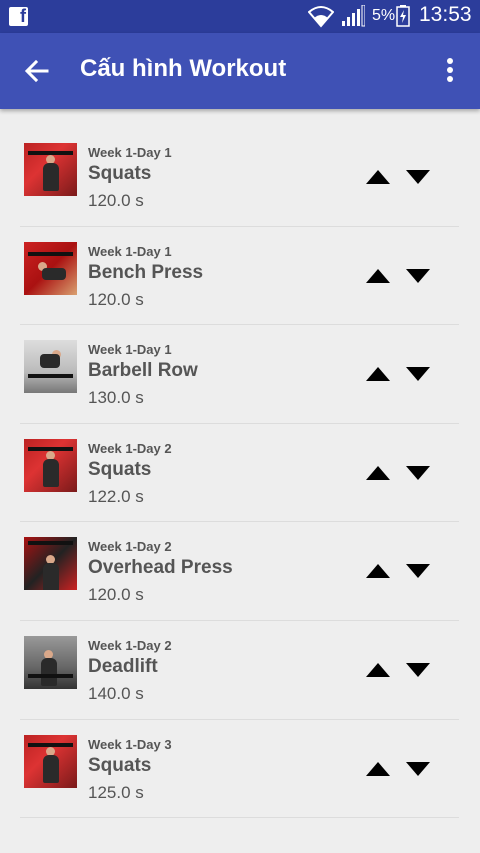 This screenshot has height=853, width=480. What do you see at coordinates (239, 769) in the screenshot?
I see `list-item: Week 1-Day 3 Squats 125.0 s` at bounding box center [239, 769].